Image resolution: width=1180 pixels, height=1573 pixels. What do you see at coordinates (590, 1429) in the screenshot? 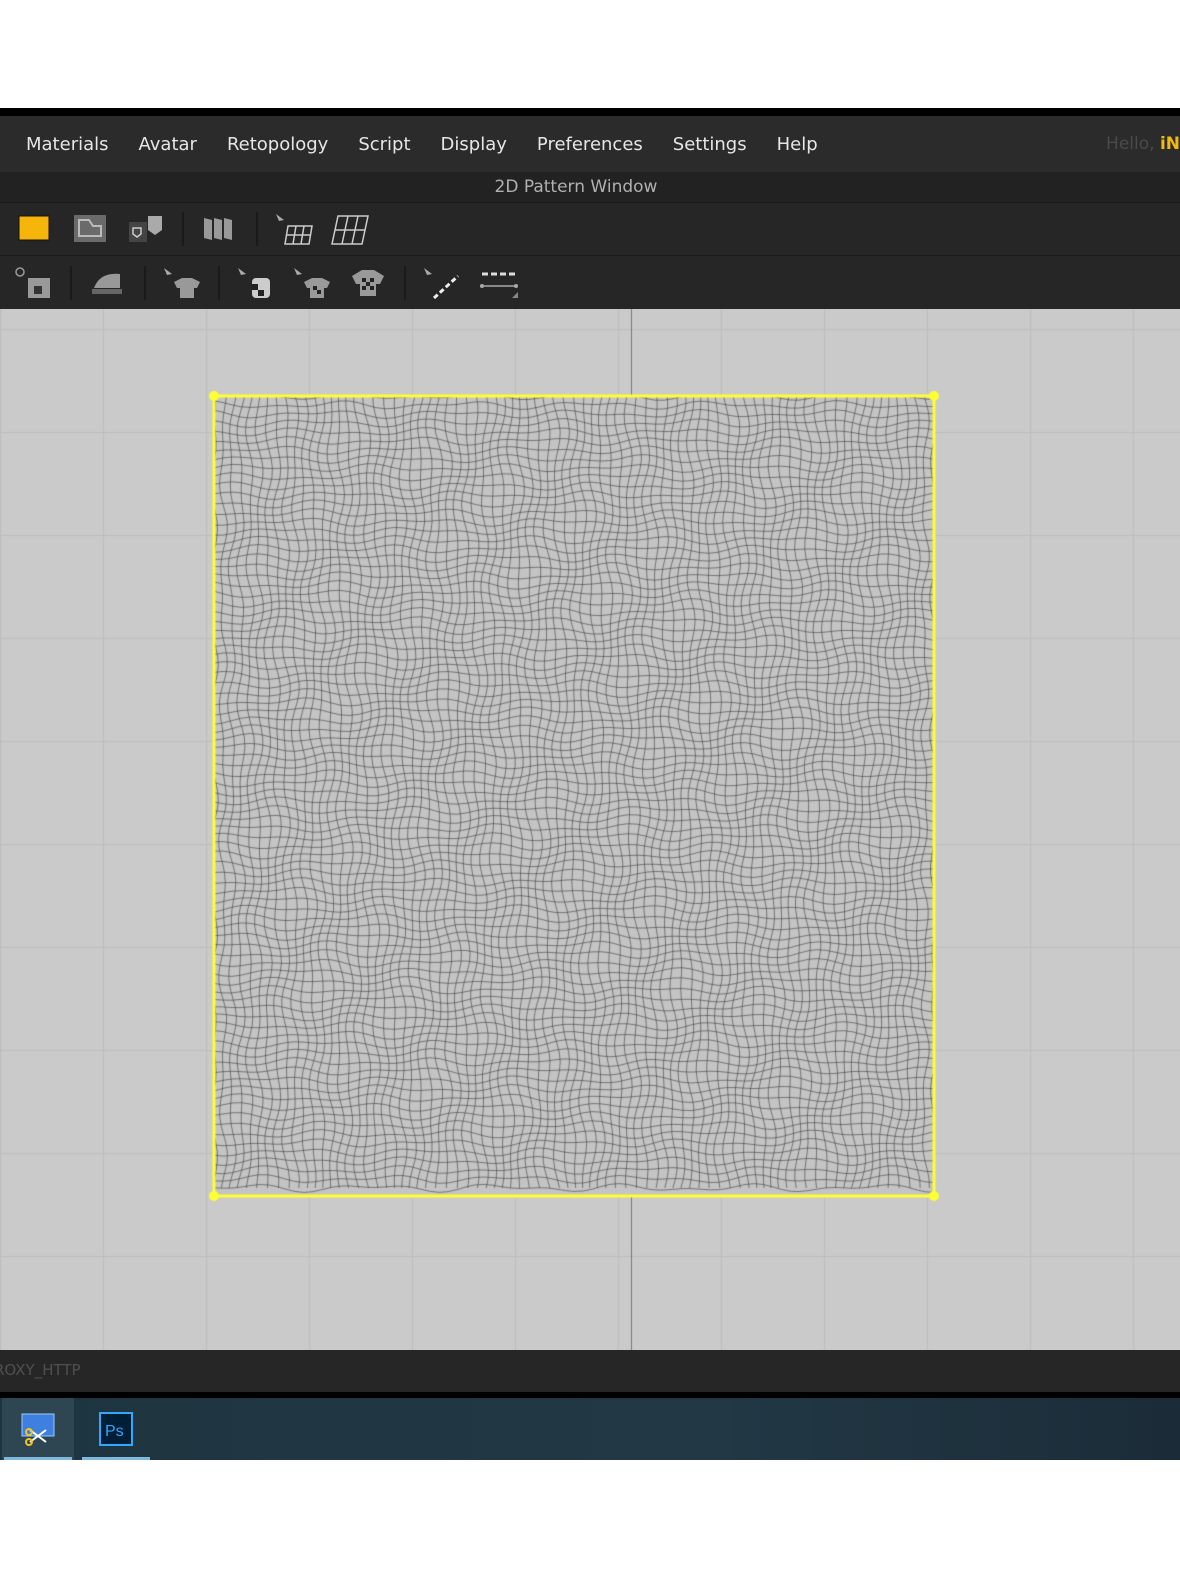
I see `taskbar: Ps` at bounding box center [590, 1429].